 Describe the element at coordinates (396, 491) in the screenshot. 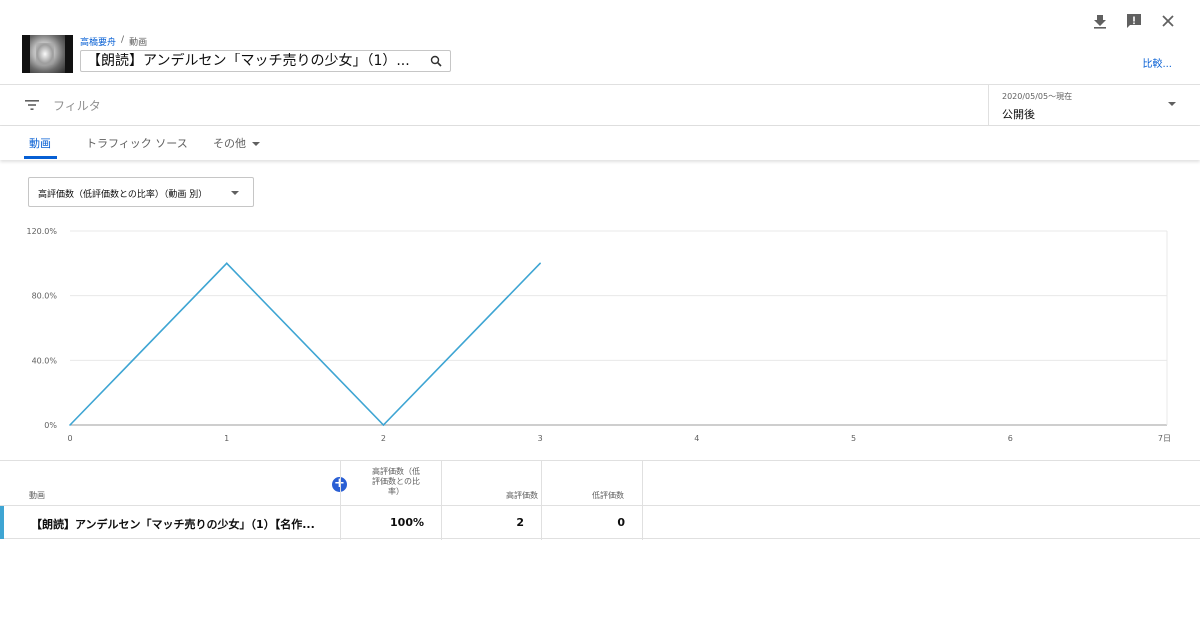

I see `header-like-ratio-line3: 率）` at that location.